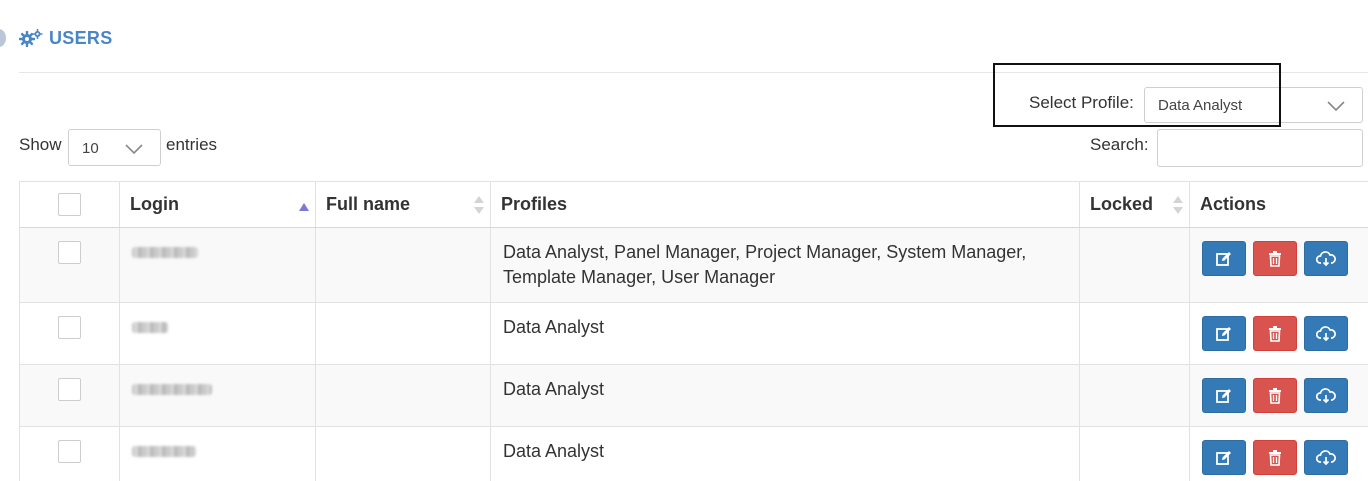 The width and height of the screenshot is (1368, 481). I want to click on column-label: Full name, so click(368, 204).